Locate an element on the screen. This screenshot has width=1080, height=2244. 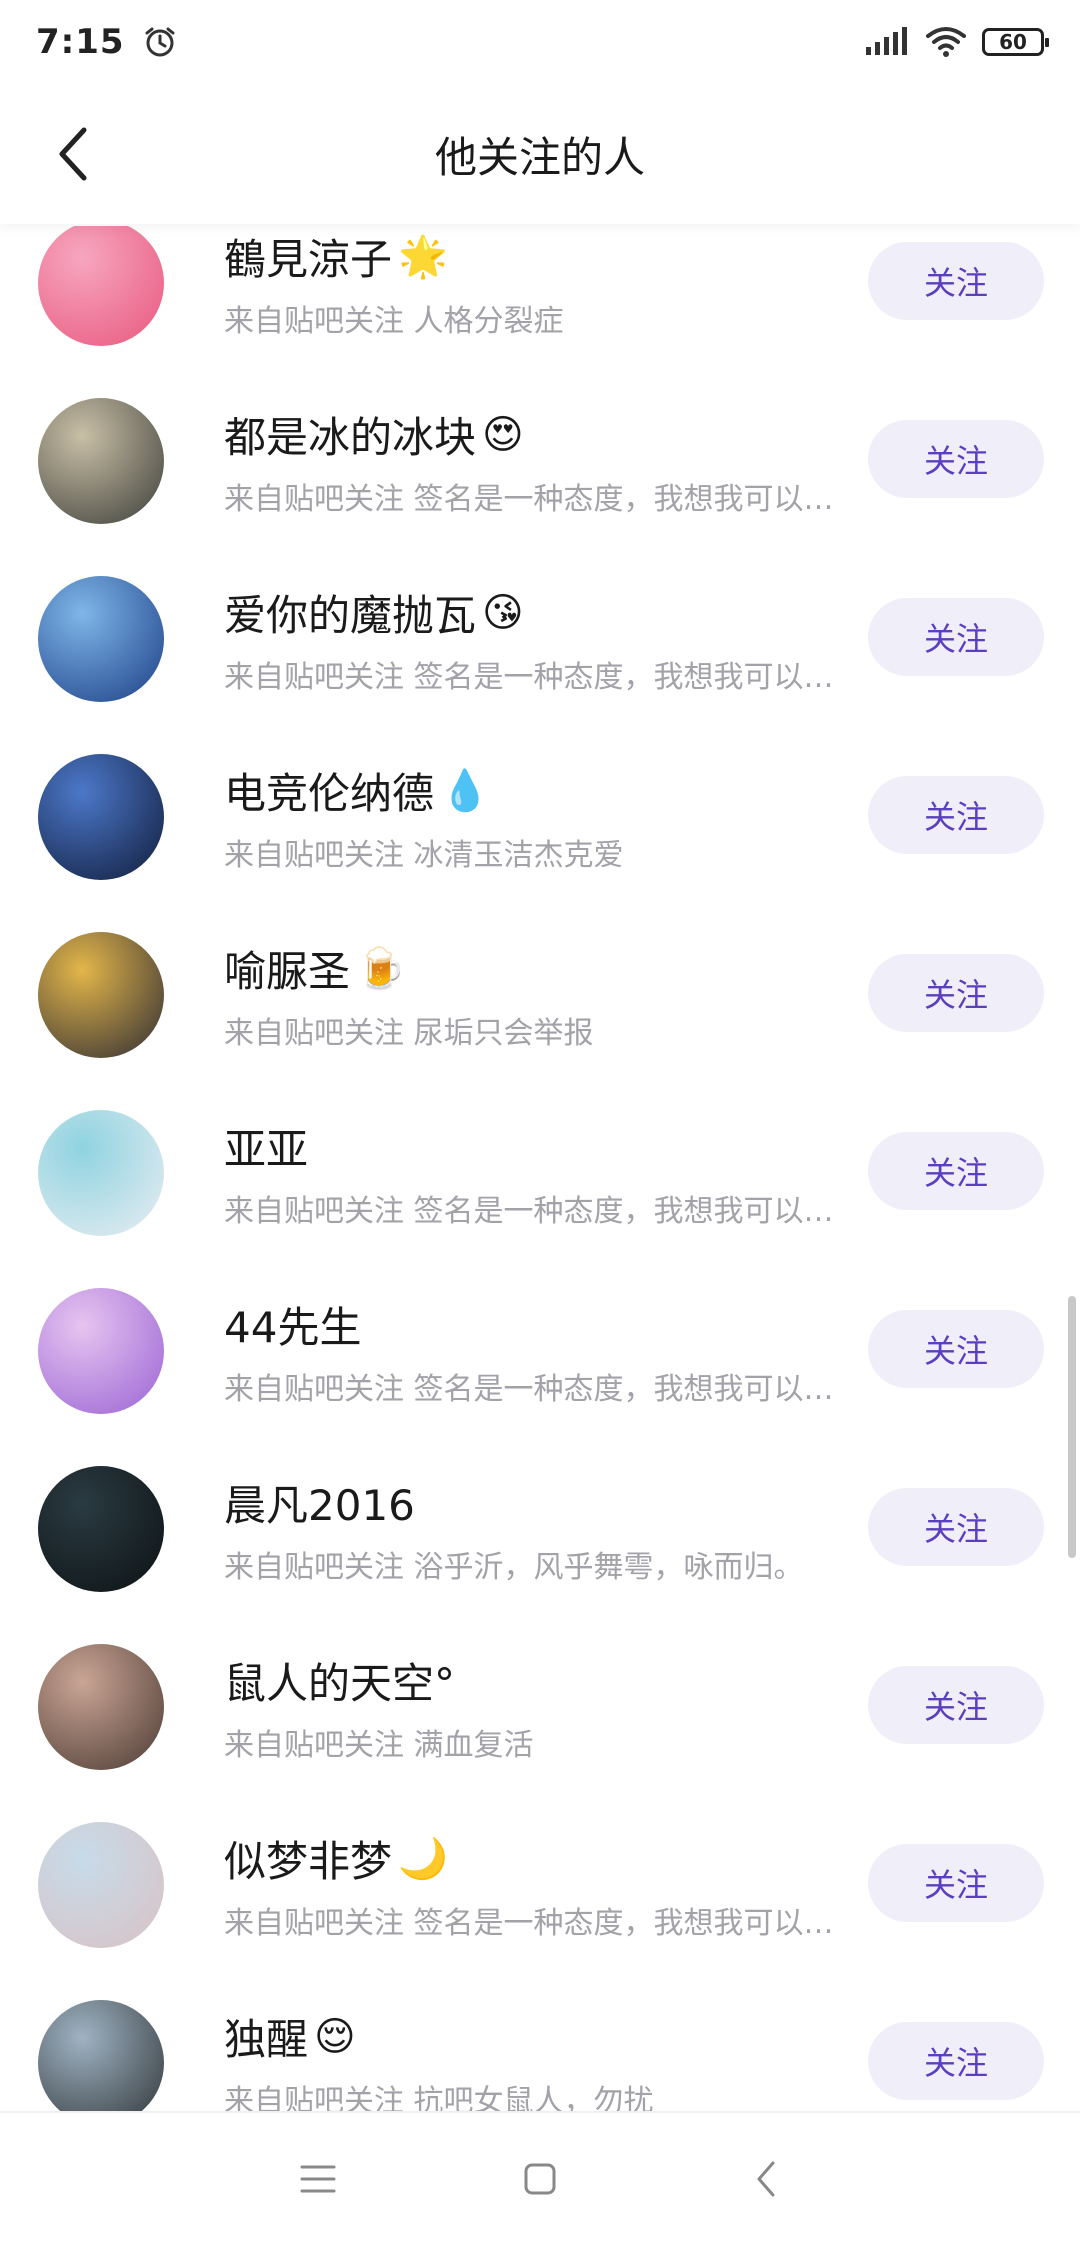
user-name: 独醒 😌 is located at coordinates (290, 2036).